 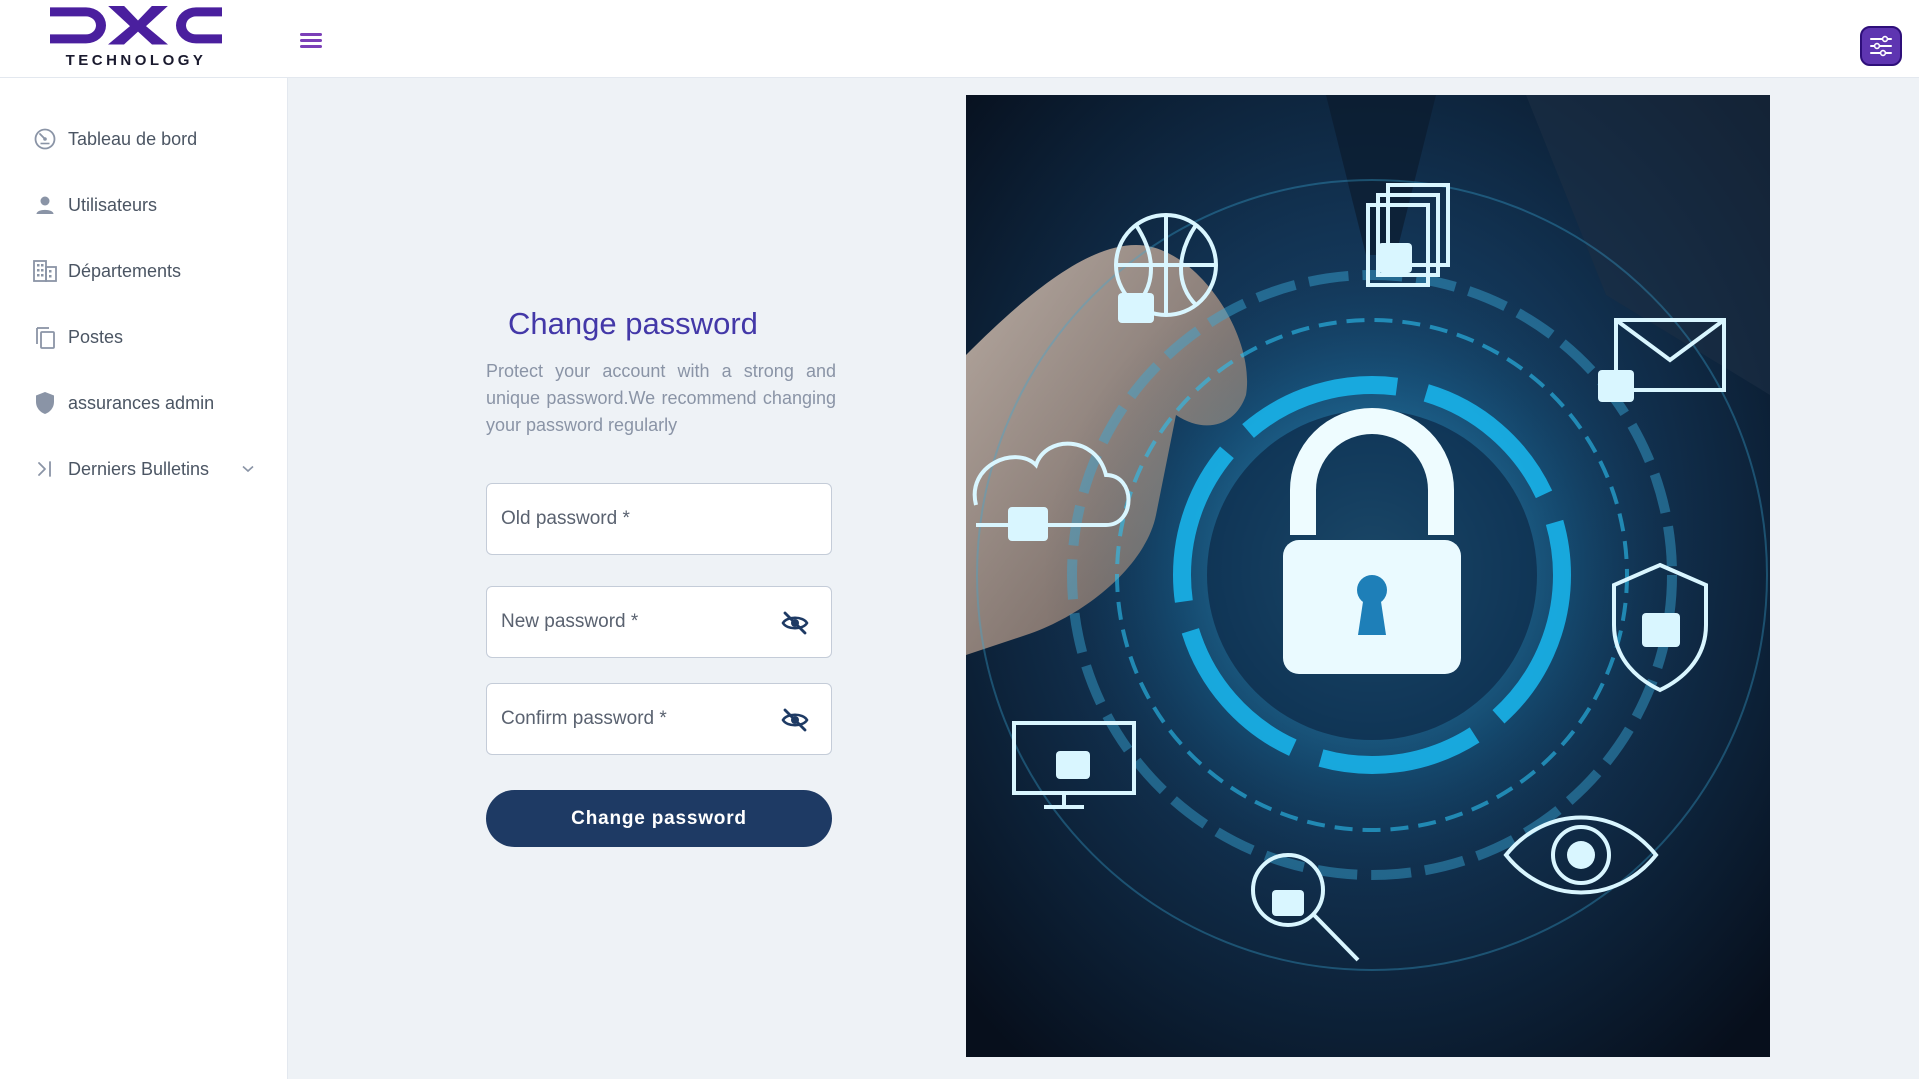 I want to click on sidebar-item-label: Tableau de bord, so click(x=133, y=138).